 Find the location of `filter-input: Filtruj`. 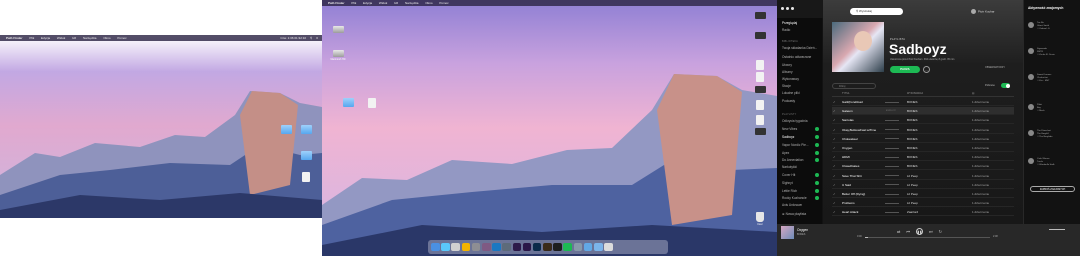

filter-input: Filtruj is located at coordinates (854, 86).